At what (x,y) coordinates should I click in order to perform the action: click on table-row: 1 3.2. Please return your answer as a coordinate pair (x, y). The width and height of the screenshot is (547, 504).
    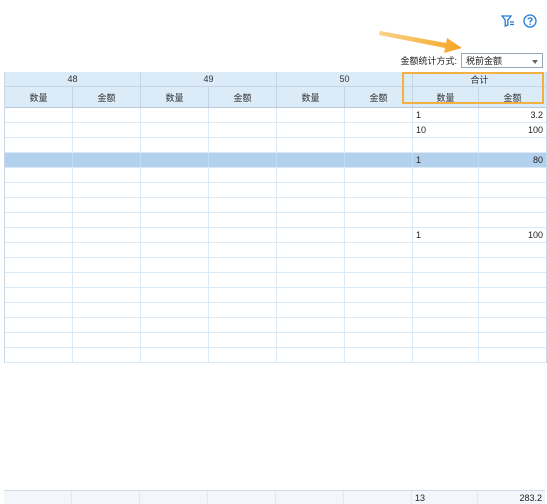
    Looking at the image, I should click on (275, 115).